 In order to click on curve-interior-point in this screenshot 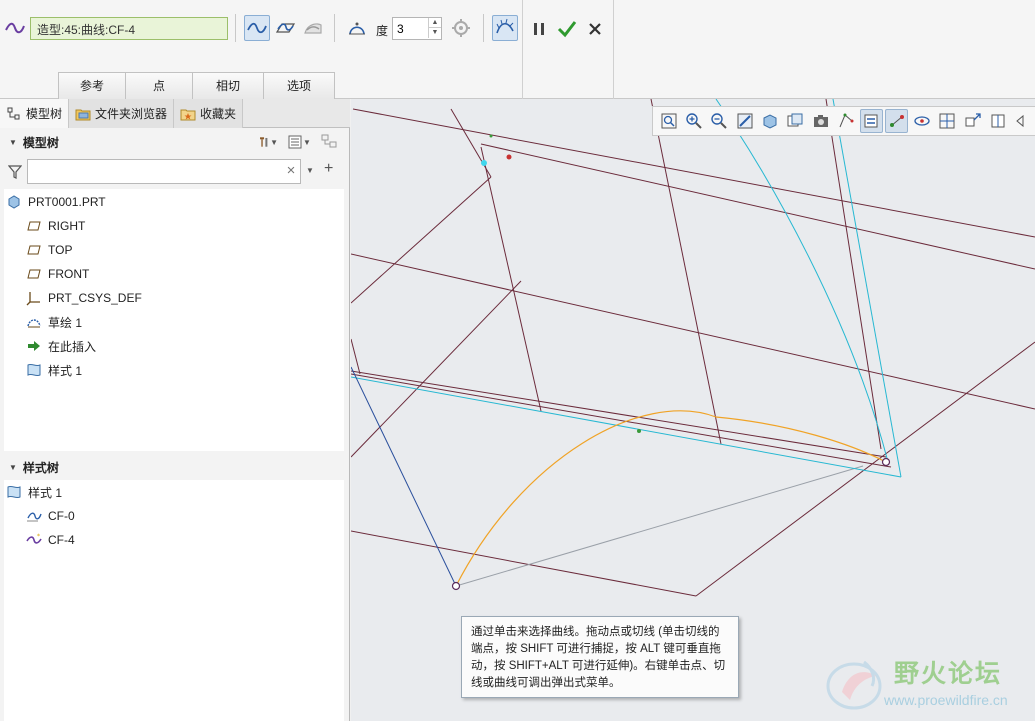, I will do `click(639, 431)`.